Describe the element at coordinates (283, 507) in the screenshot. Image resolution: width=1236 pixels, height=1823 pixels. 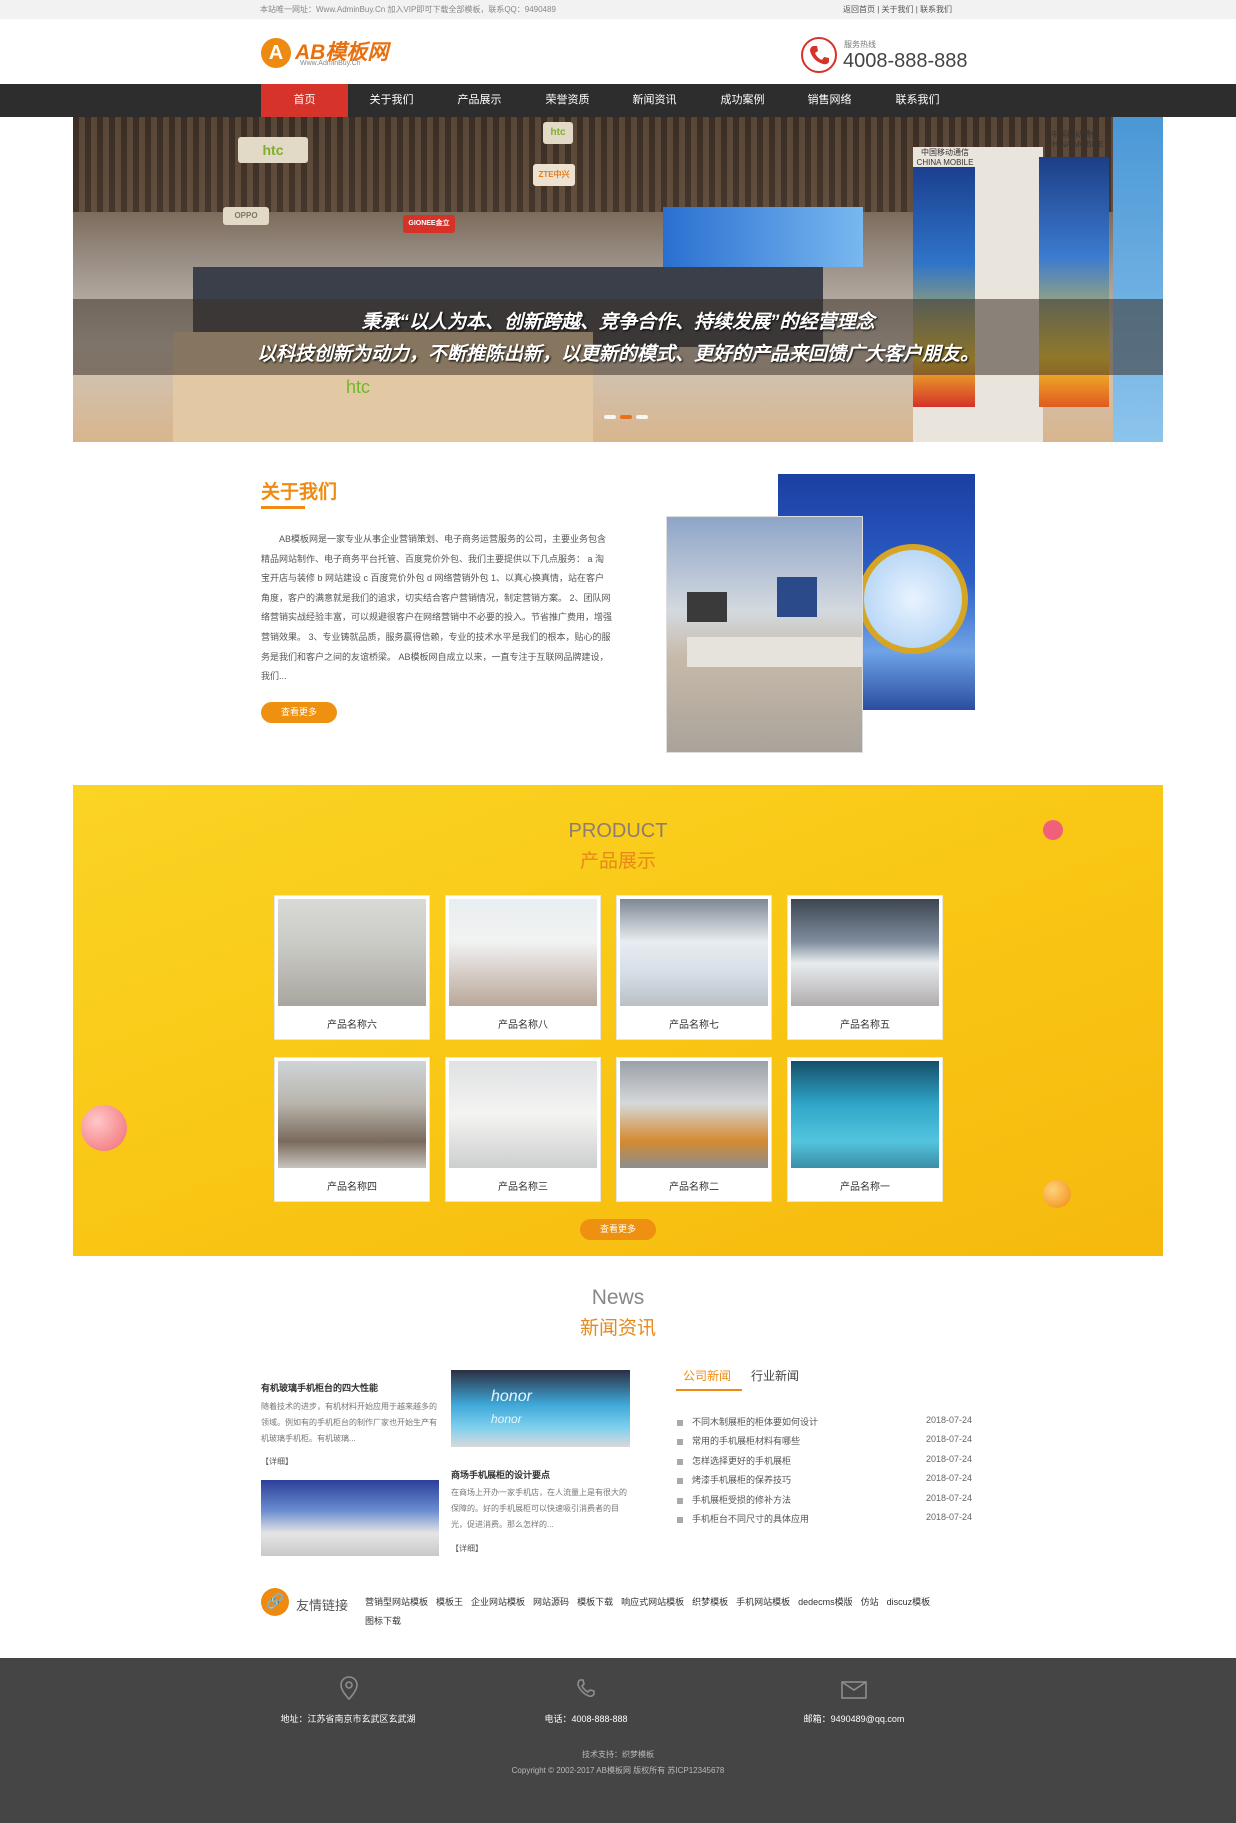
I see `about-title-underline` at that location.